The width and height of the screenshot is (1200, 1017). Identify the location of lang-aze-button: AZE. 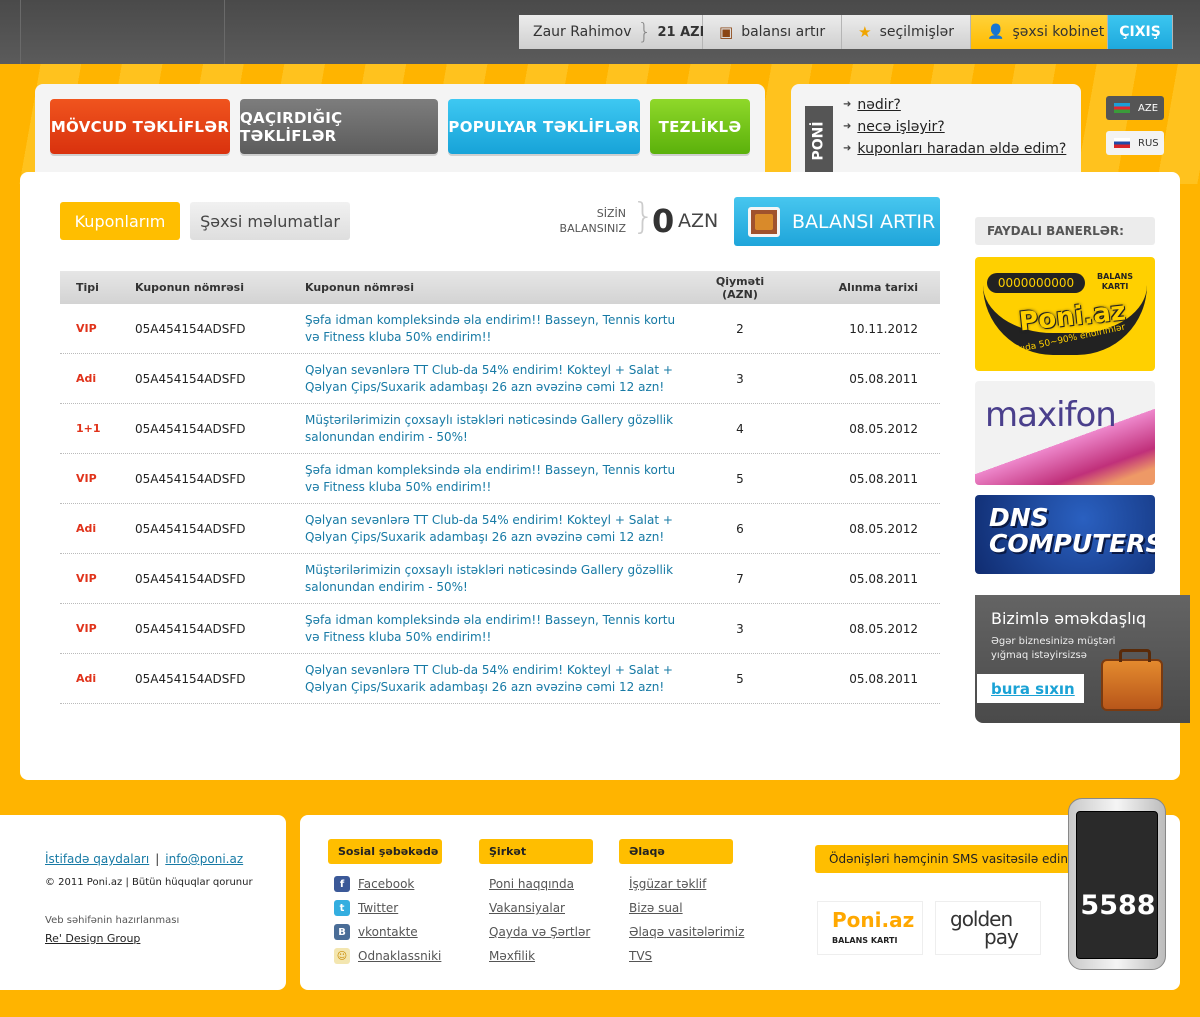
(1135, 108).